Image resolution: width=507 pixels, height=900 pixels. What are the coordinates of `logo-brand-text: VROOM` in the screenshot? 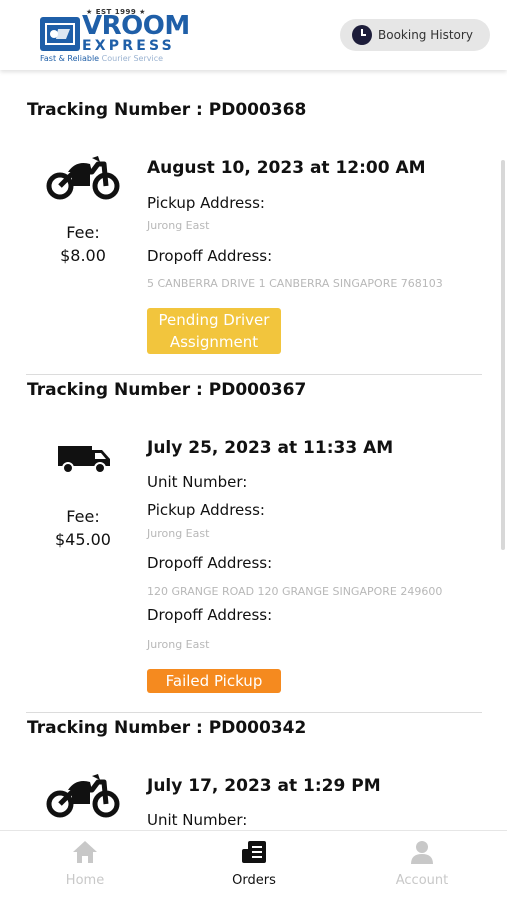 It's located at (136, 26).